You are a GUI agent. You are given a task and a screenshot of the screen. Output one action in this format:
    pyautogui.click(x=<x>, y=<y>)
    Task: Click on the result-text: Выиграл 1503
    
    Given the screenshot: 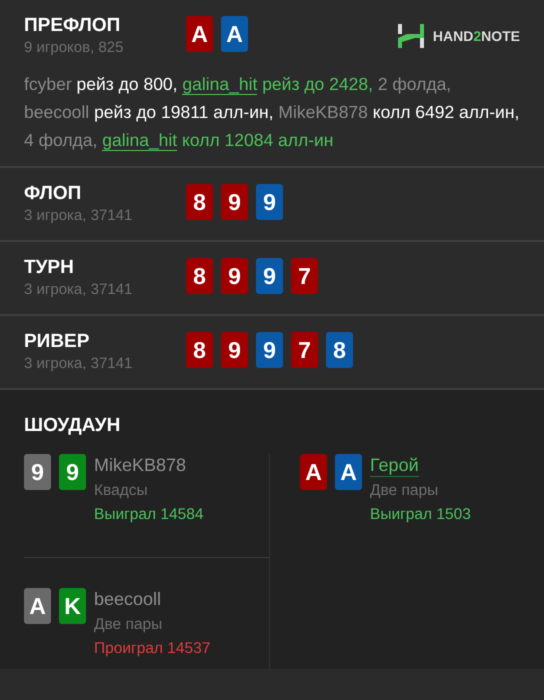 What is the action you would take?
    pyautogui.click(x=420, y=515)
    